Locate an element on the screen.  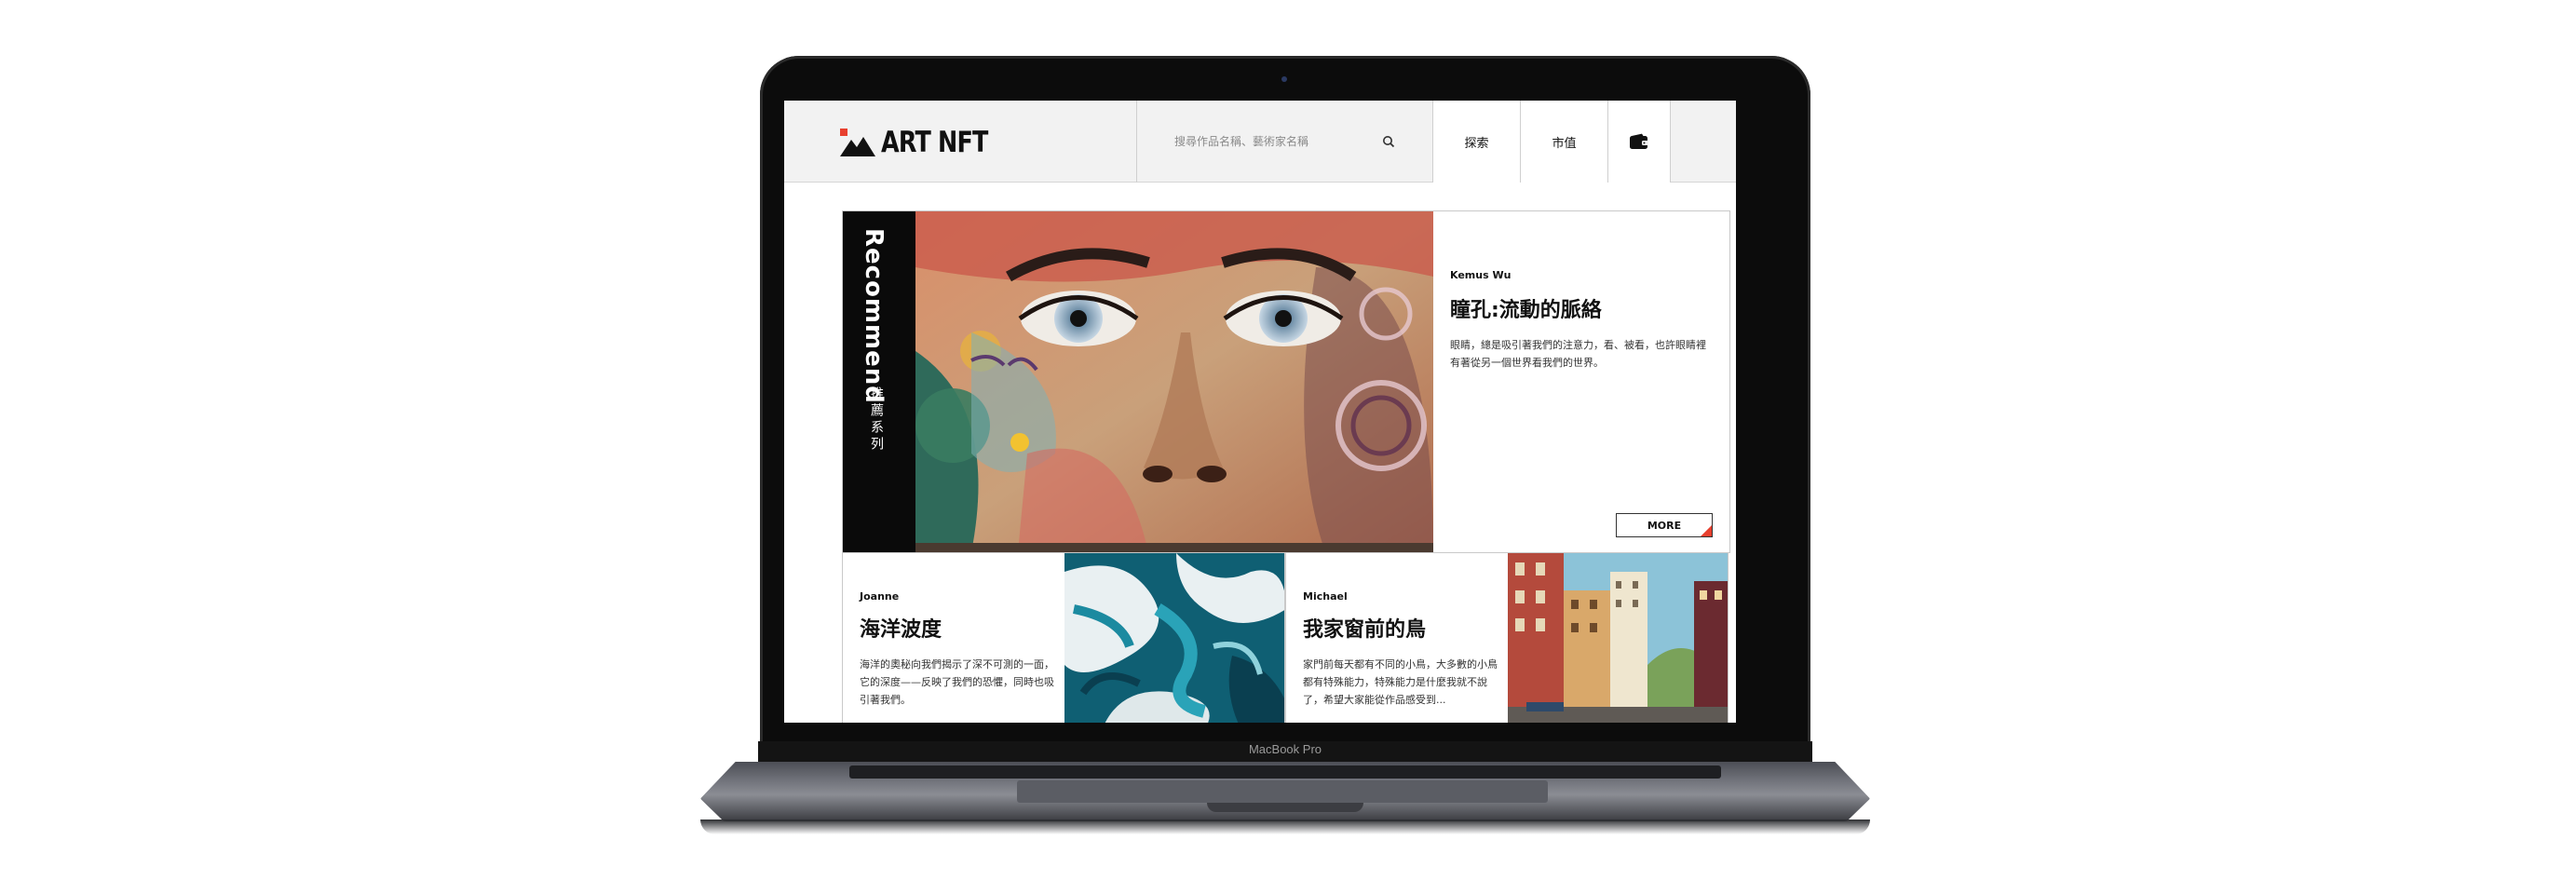
logo-mountain-icon is located at coordinates (857, 142).